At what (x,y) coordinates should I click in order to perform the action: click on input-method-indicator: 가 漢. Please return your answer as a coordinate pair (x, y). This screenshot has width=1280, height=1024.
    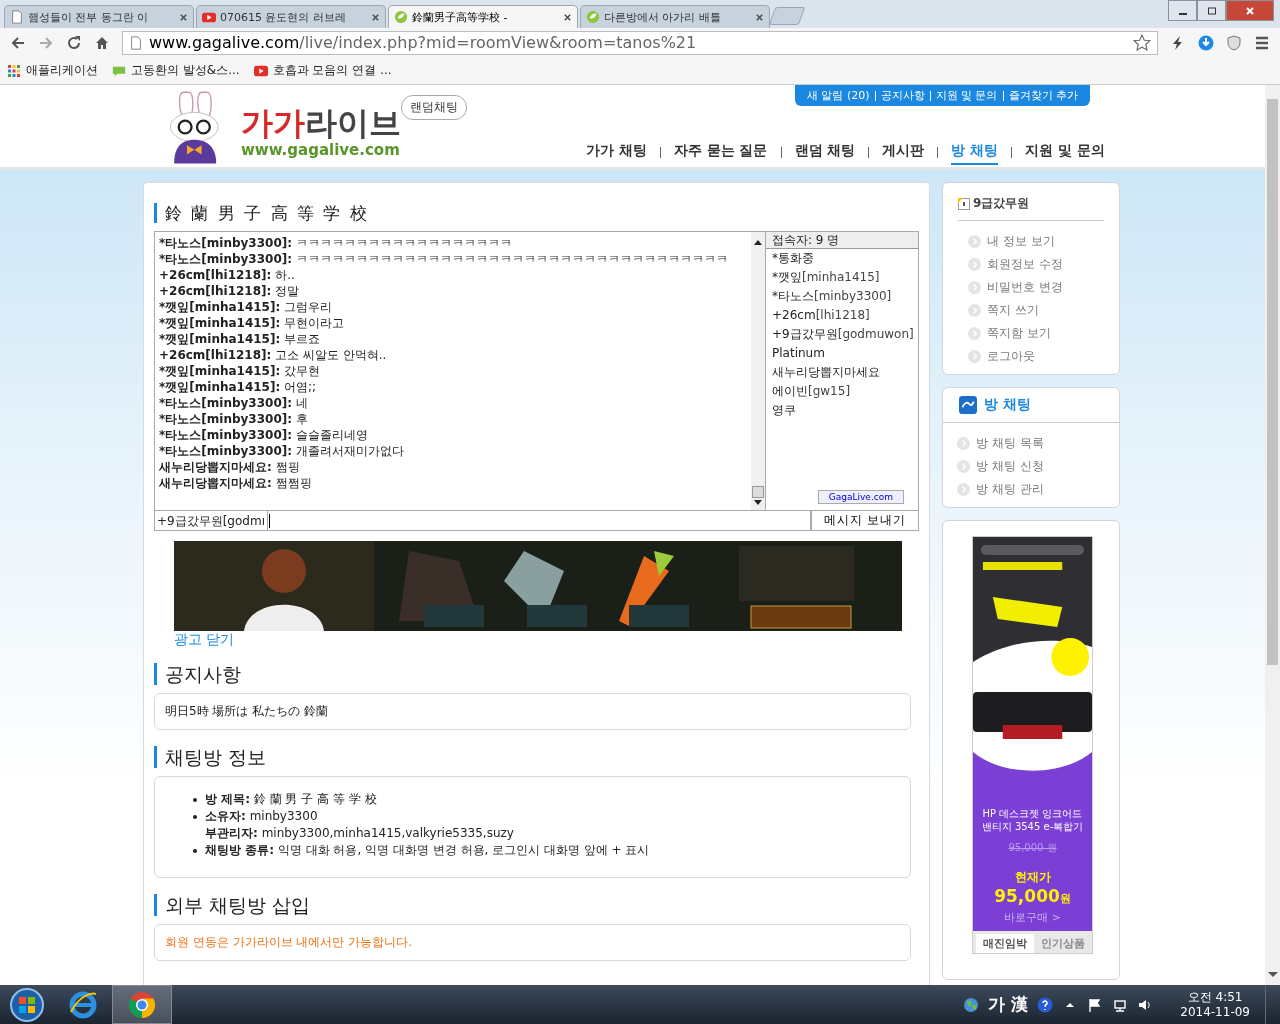
    Looking at the image, I should click on (1008, 1004).